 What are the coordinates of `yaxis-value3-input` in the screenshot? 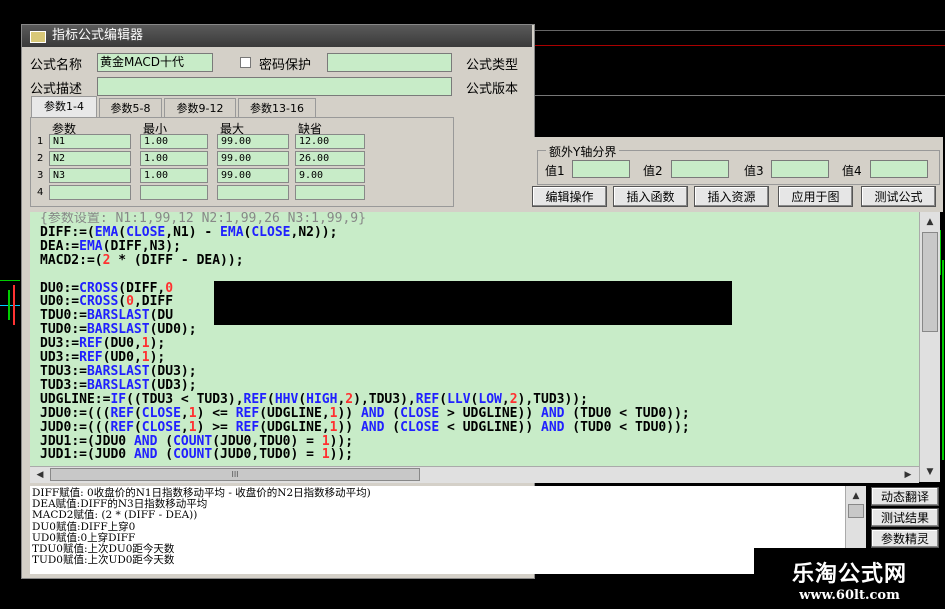 It's located at (800, 169).